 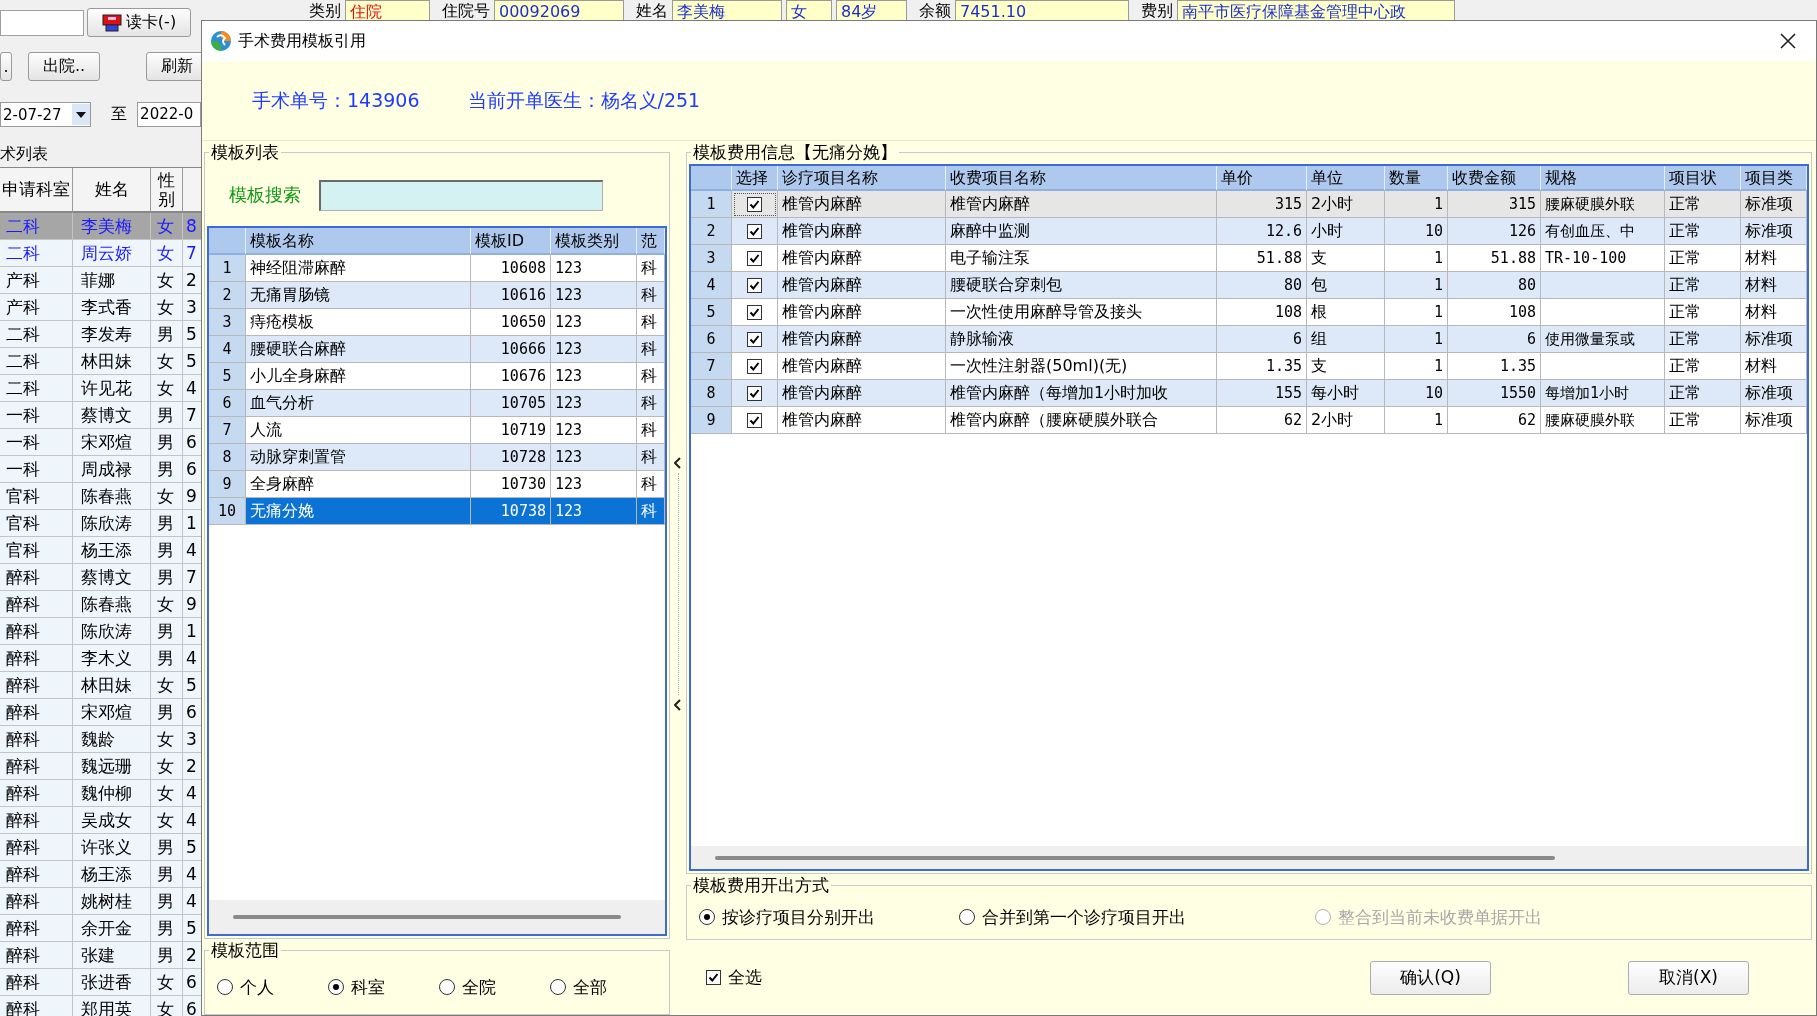 I want to click on date-dropdown: 2-07-27, so click(x=46, y=114).